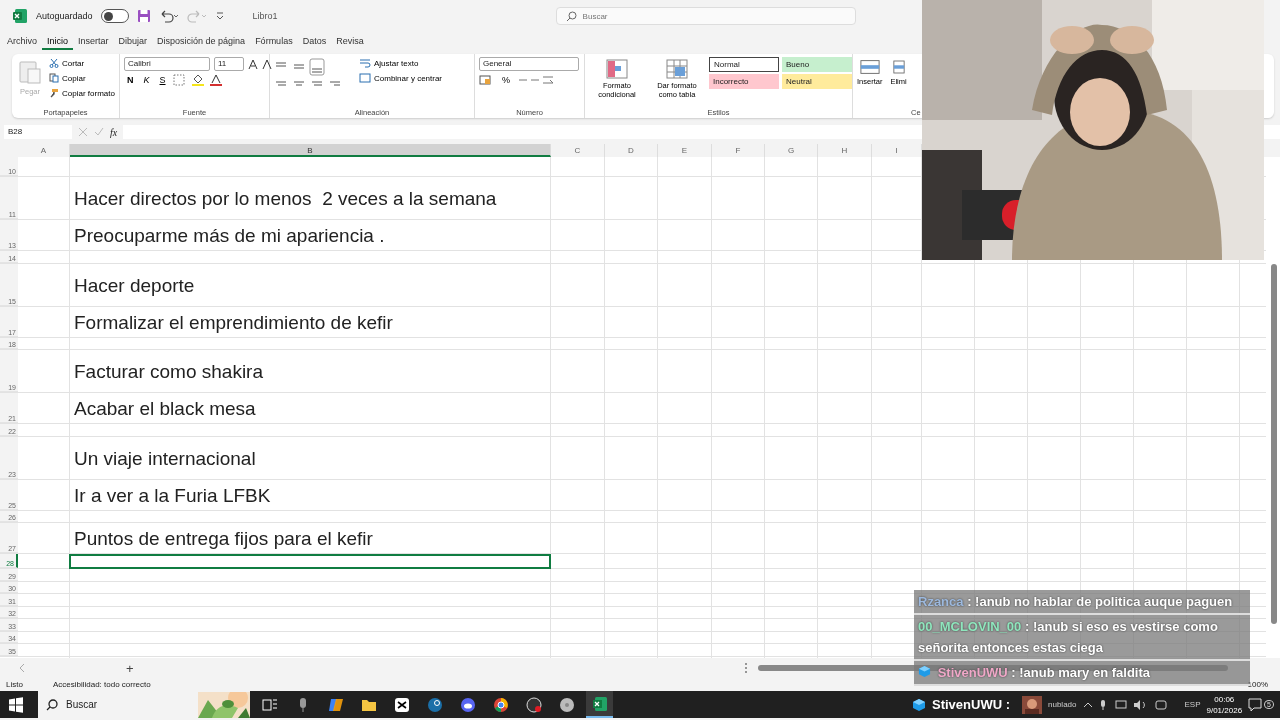 This screenshot has height=720, width=1280. Describe the element at coordinates (1224, 710) in the screenshot. I see `clock-date: 9/01/2026` at that location.